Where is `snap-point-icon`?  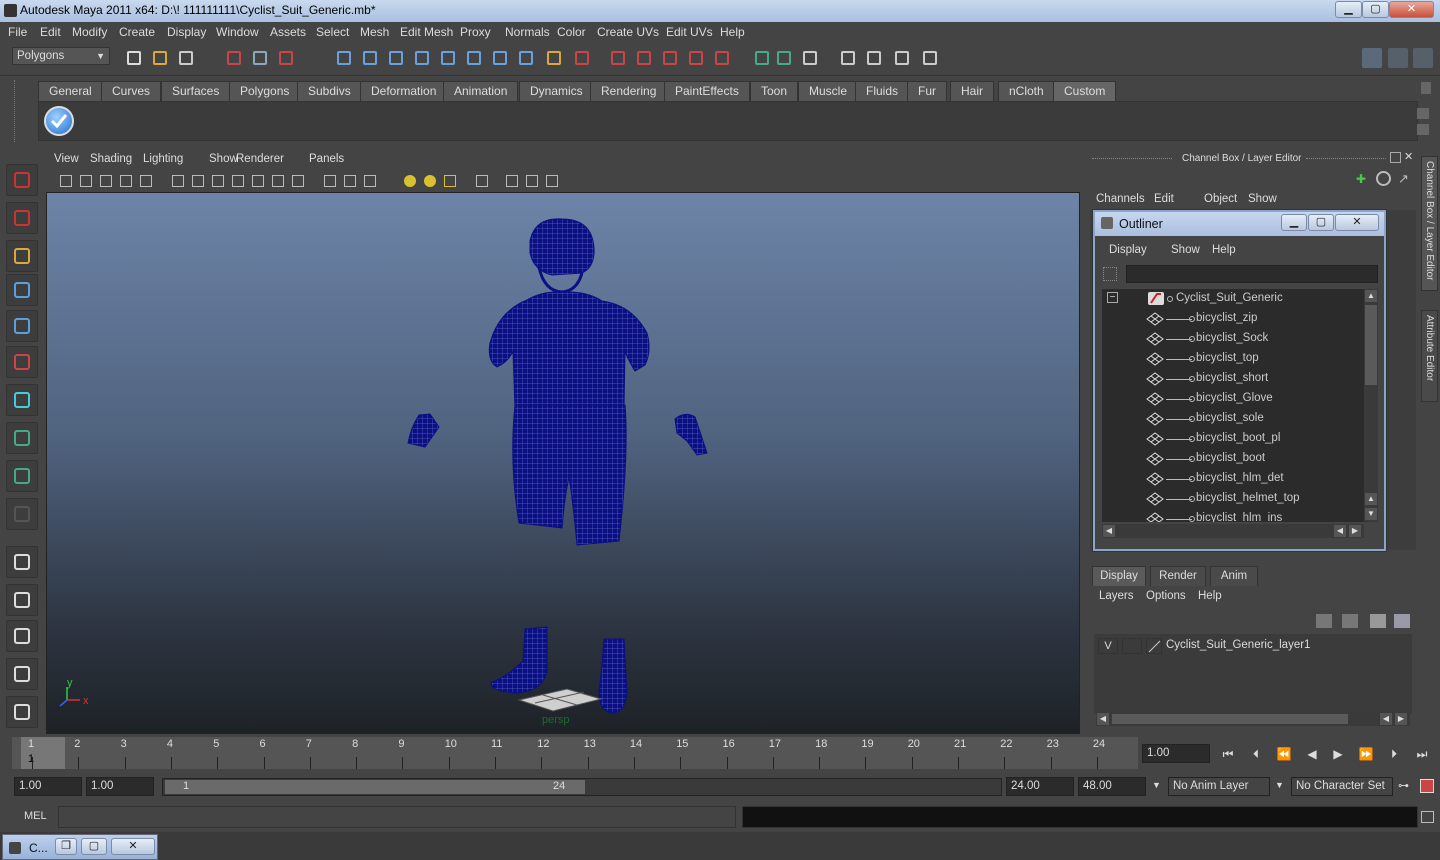
snap-point-icon is located at coordinates (396, 58).